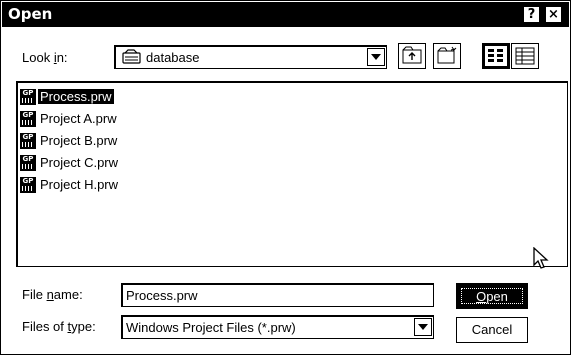 This screenshot has height=355, width=571. I want to click on open-button: Open, so click(492, 296).